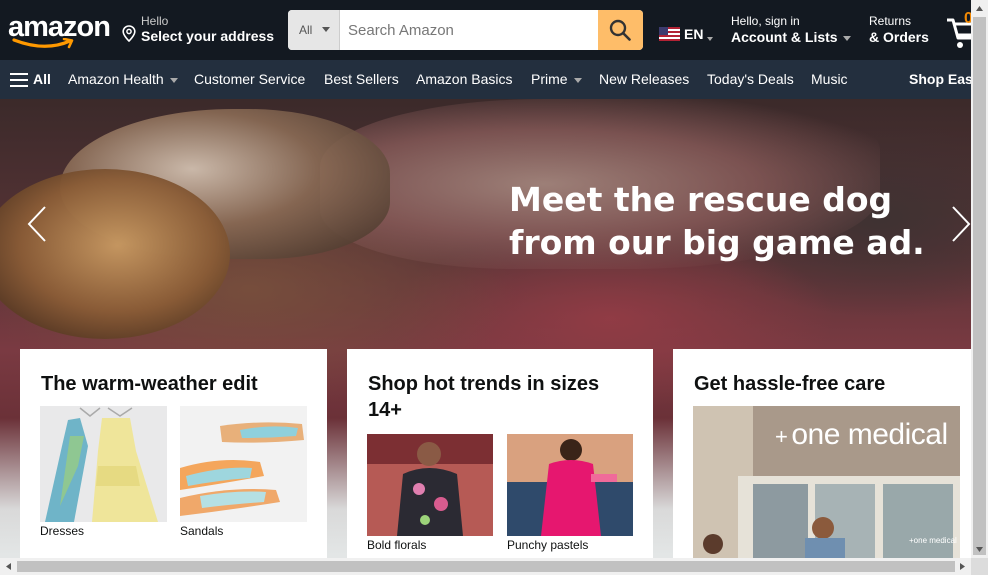  What do you see at coordinates (129, 33) in the screenshot?
I see `location-pin-icon` at bounding box center [129, 33].